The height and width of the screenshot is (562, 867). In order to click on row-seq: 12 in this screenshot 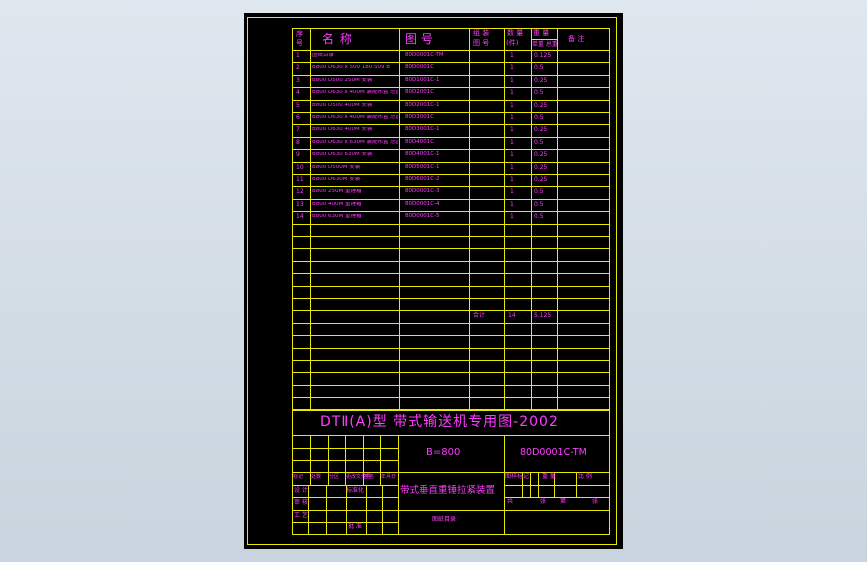, I will do `click(300, 191)`.